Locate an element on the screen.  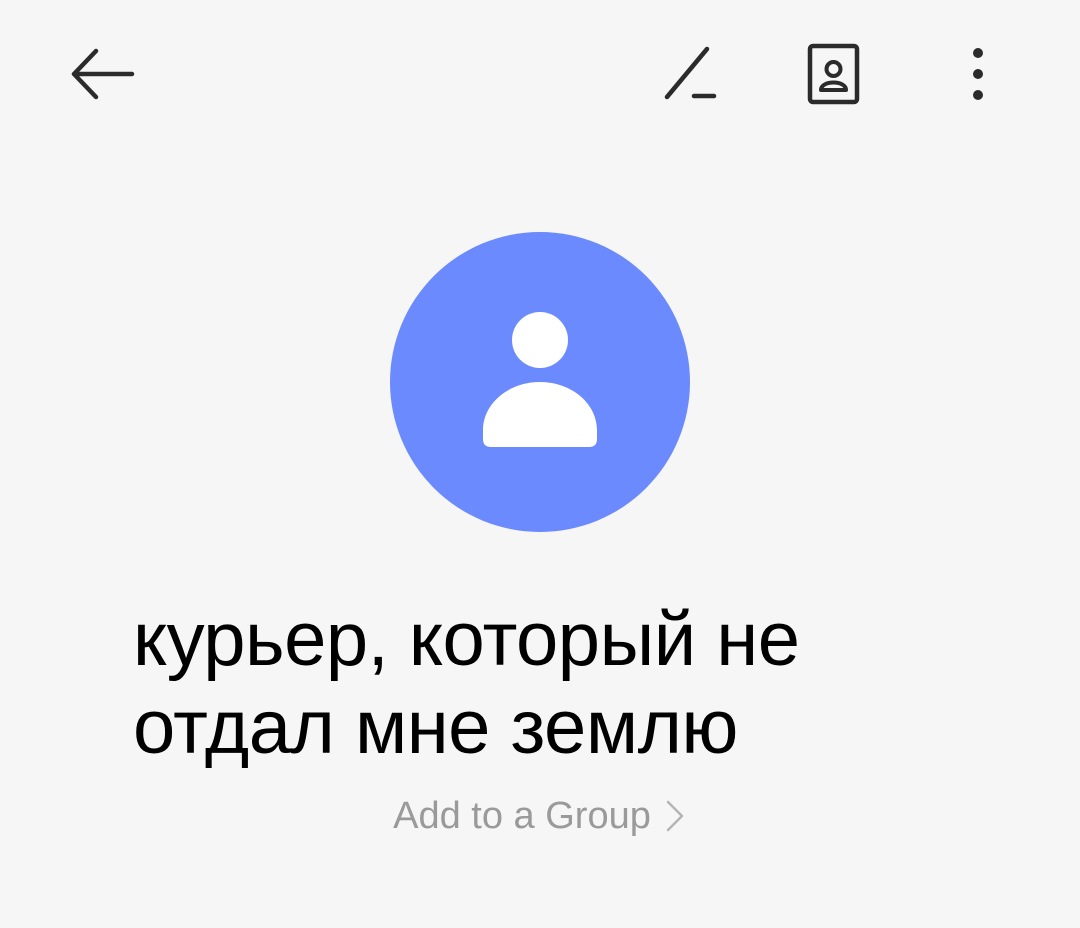
contact-card-button is located at coordinates (834, 76).